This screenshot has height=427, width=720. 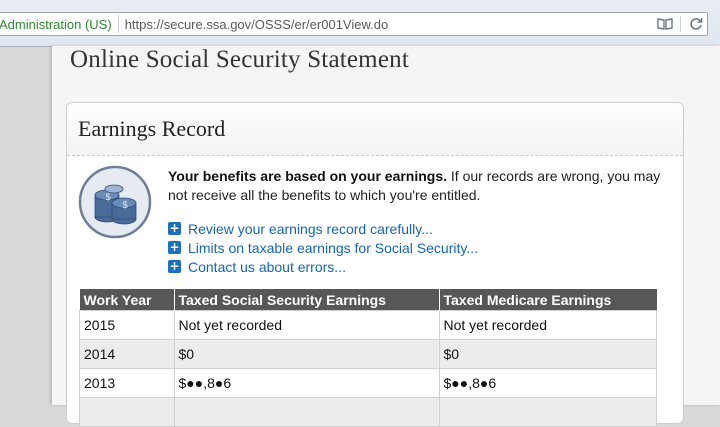 I want to click on col-medicare-earnings: Taxed Medicare Earnings, so click(x=548, y=300).